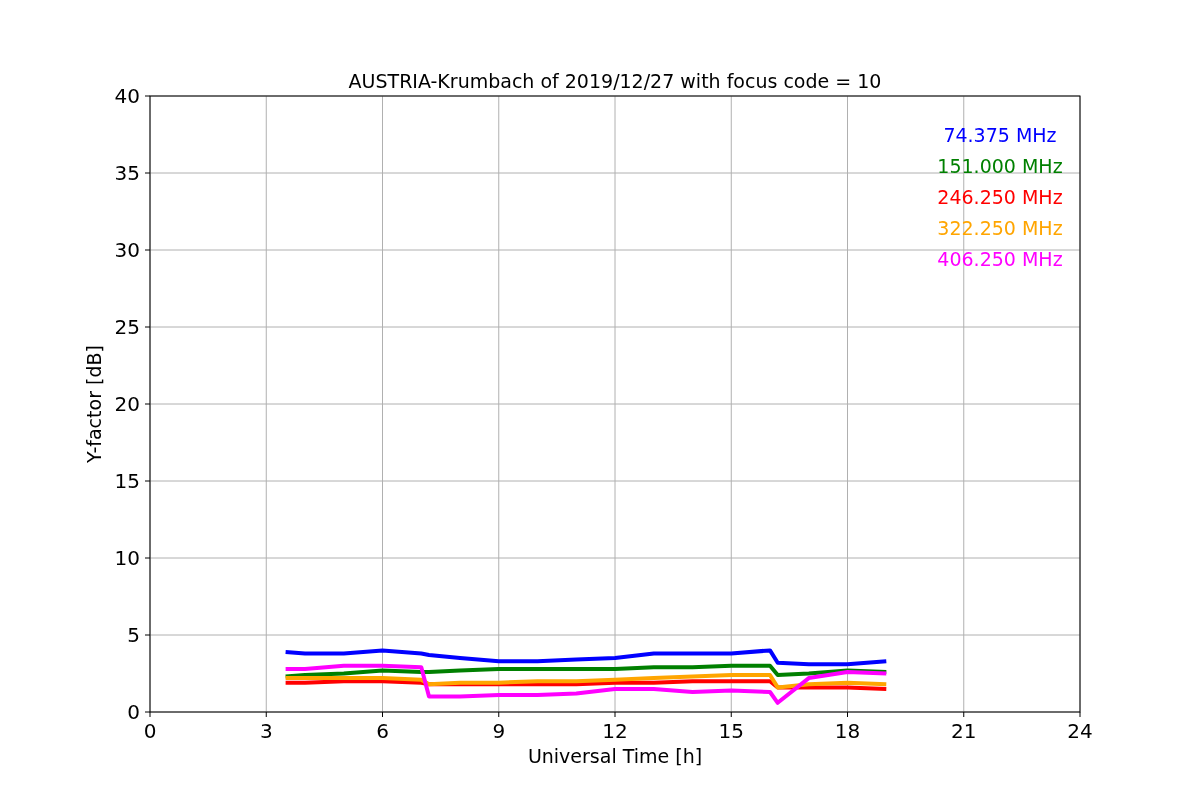 The width and height of the screenshot is (1200, 800). I want to click on legend-label: 151.000 MHz, so click(1000, 166).